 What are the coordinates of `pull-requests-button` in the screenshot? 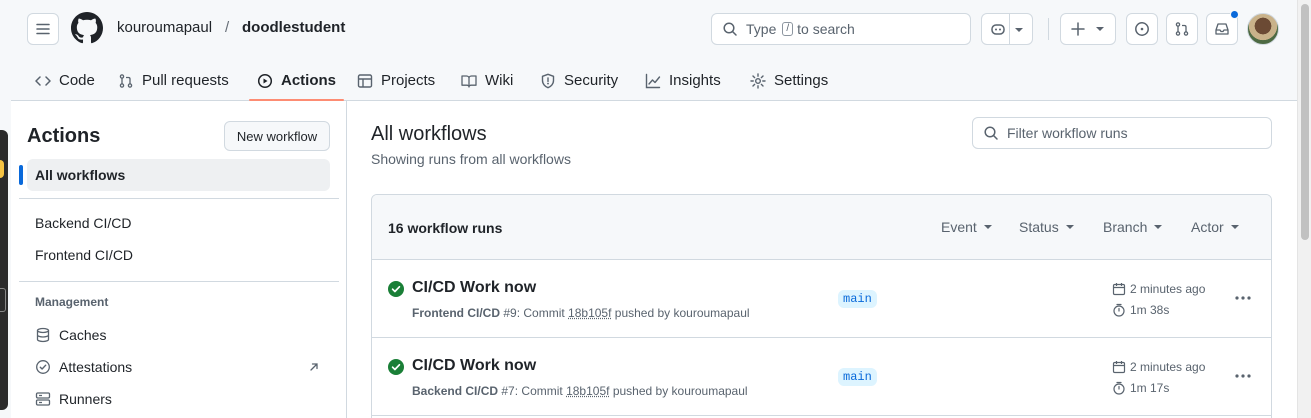 It's located at (1182, 29).